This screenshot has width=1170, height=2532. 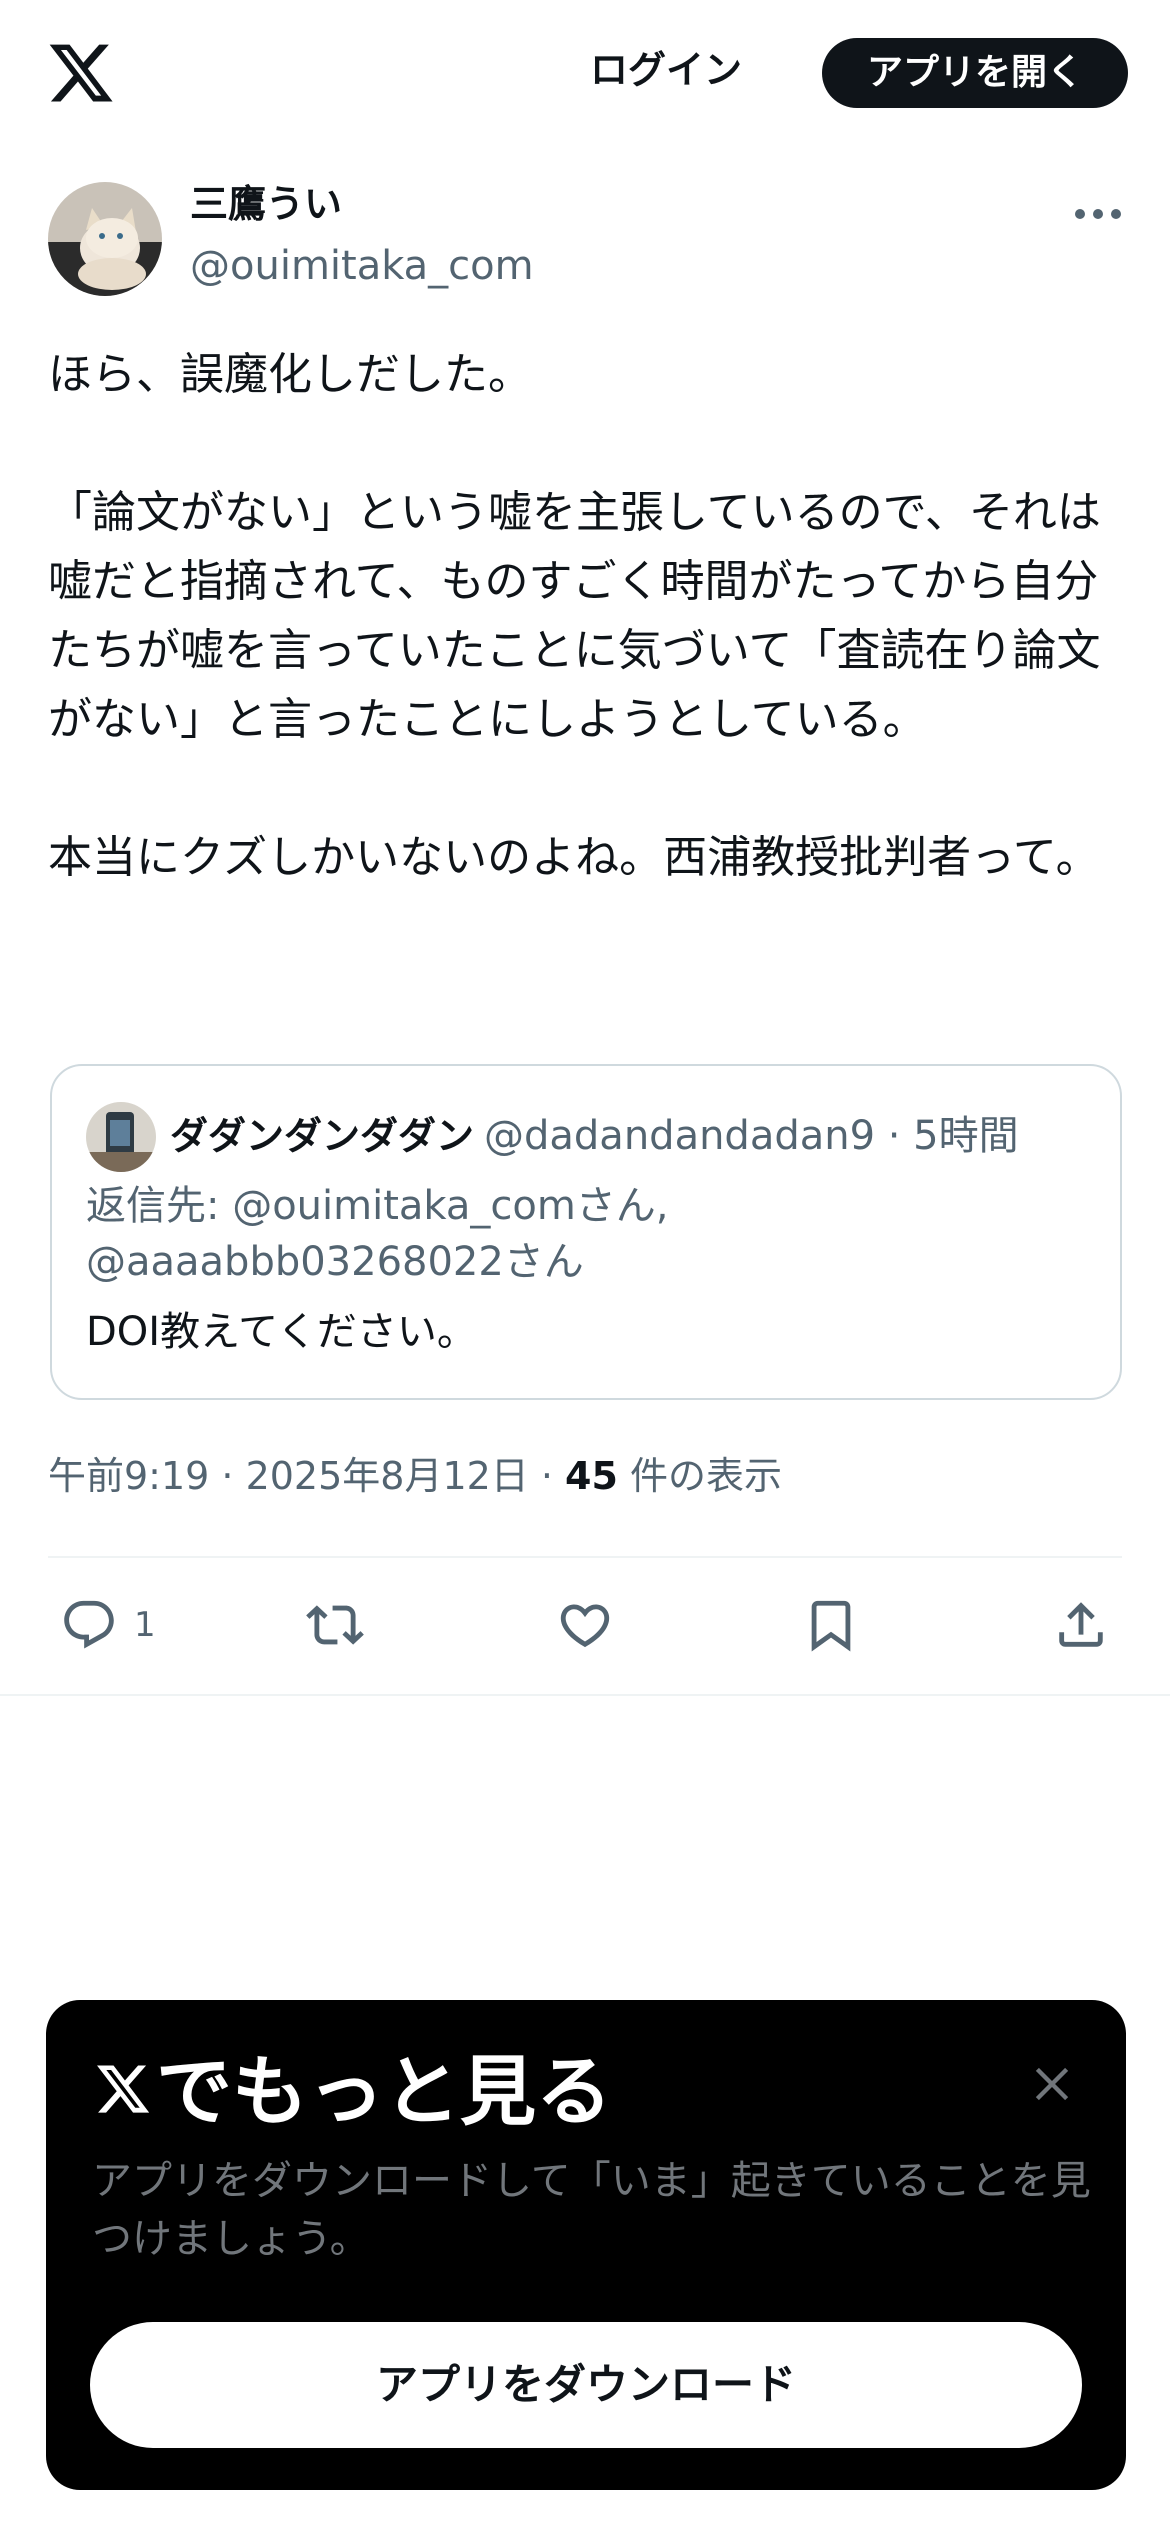 What do you see at coordinates (89, 1624) in the screenshot?
I see `reply-icon` at bounding box center [89, 1624].